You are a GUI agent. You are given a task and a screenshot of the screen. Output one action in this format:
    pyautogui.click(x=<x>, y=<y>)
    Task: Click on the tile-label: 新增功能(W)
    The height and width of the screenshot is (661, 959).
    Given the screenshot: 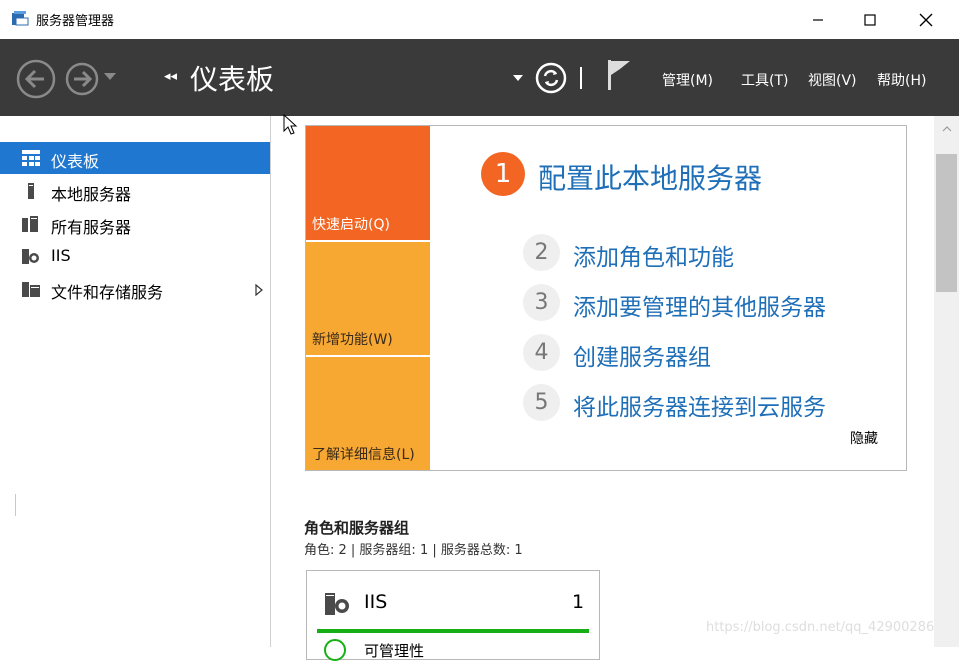 What is the action you would take?
    pyautogui.click(x=352, y=340)
    